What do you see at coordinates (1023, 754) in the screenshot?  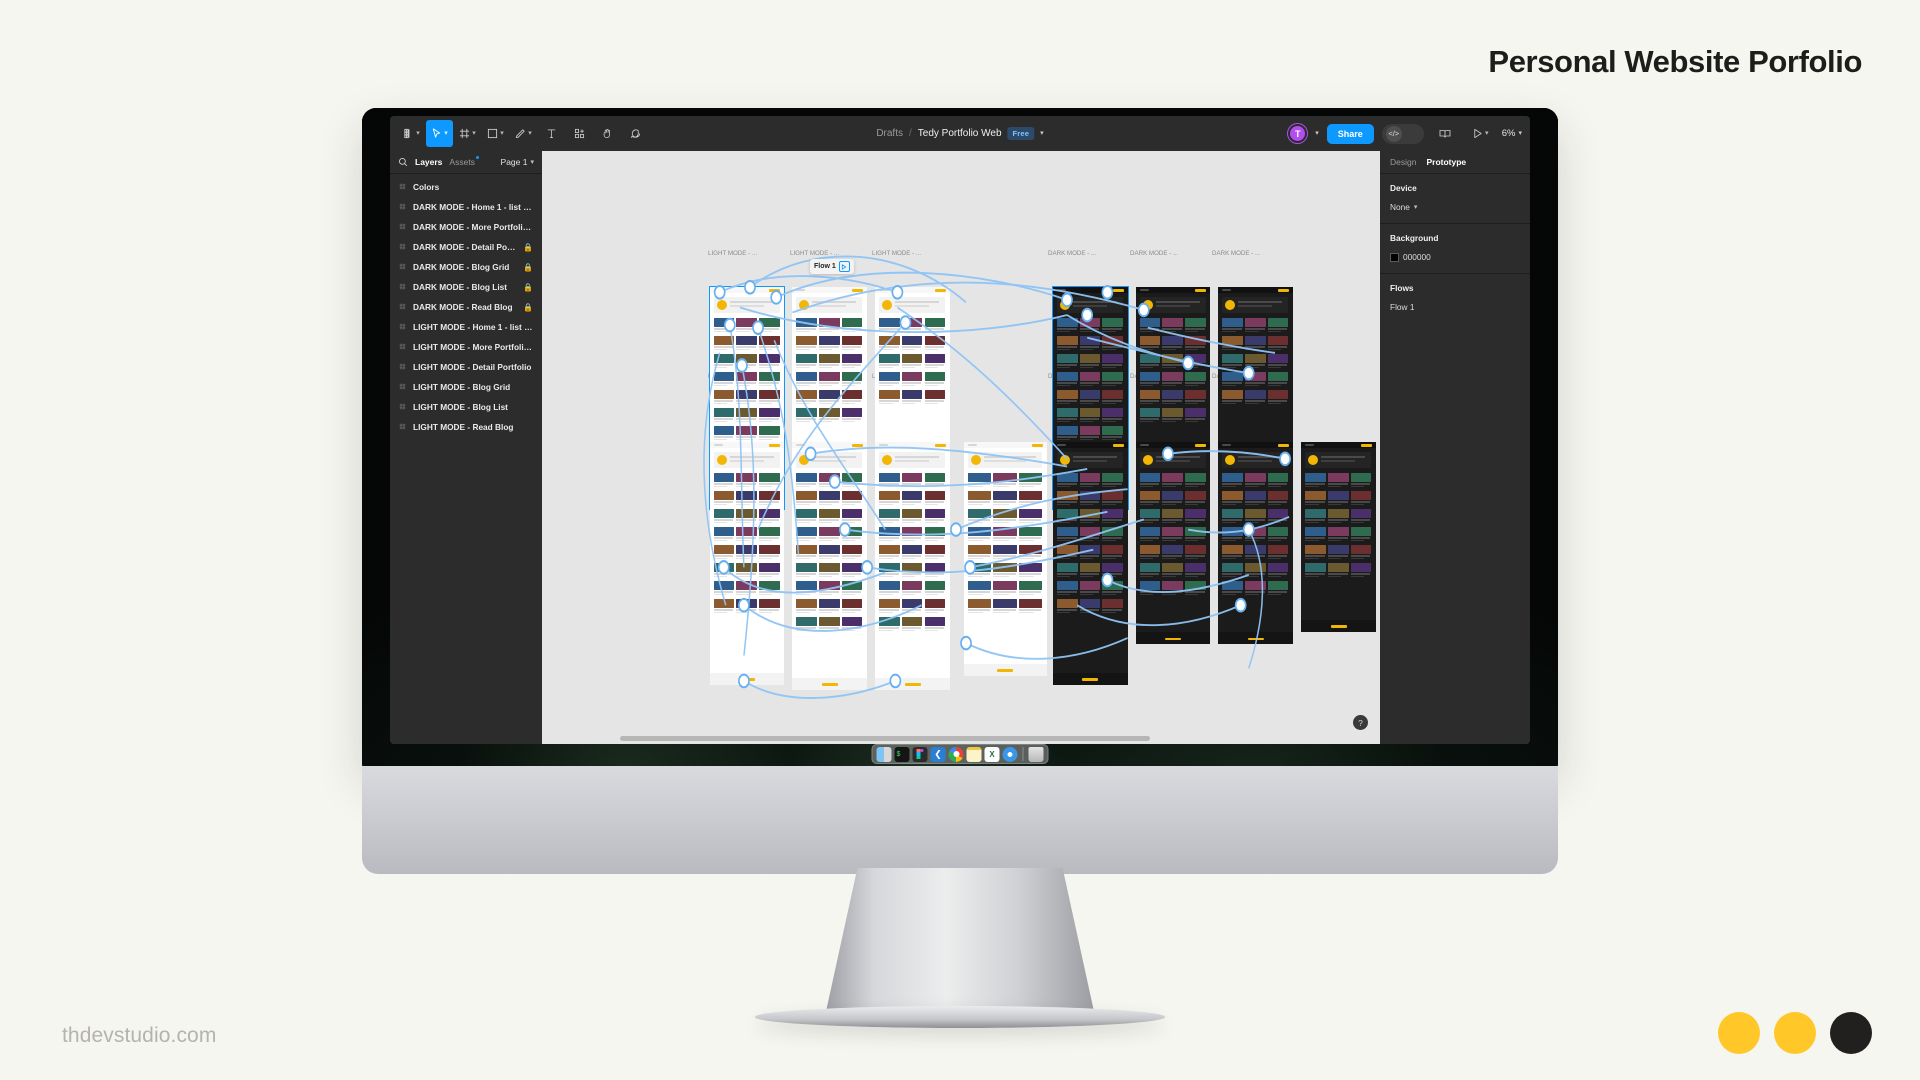 I see `dock-separator` at bounding box center [1023, 754].